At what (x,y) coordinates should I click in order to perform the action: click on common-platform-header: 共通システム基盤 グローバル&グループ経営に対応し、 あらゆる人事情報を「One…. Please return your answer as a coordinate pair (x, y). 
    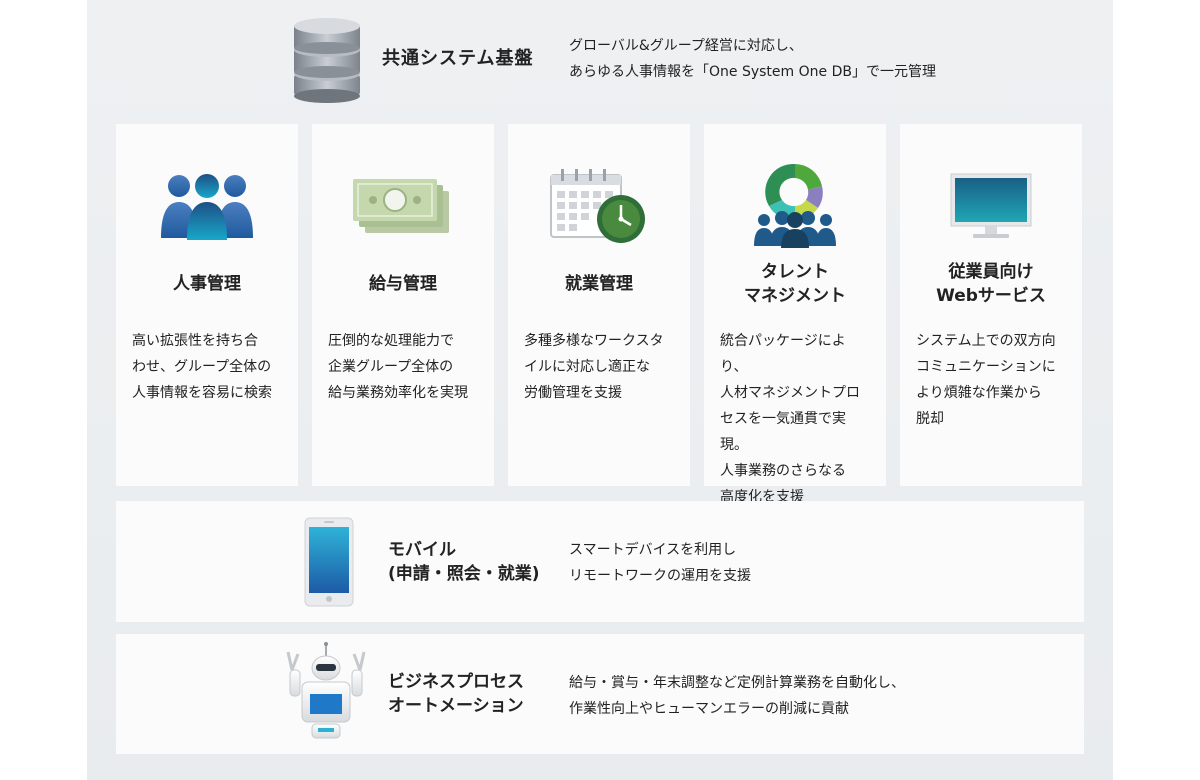
    Looking at the image, I should click on (642, 59).